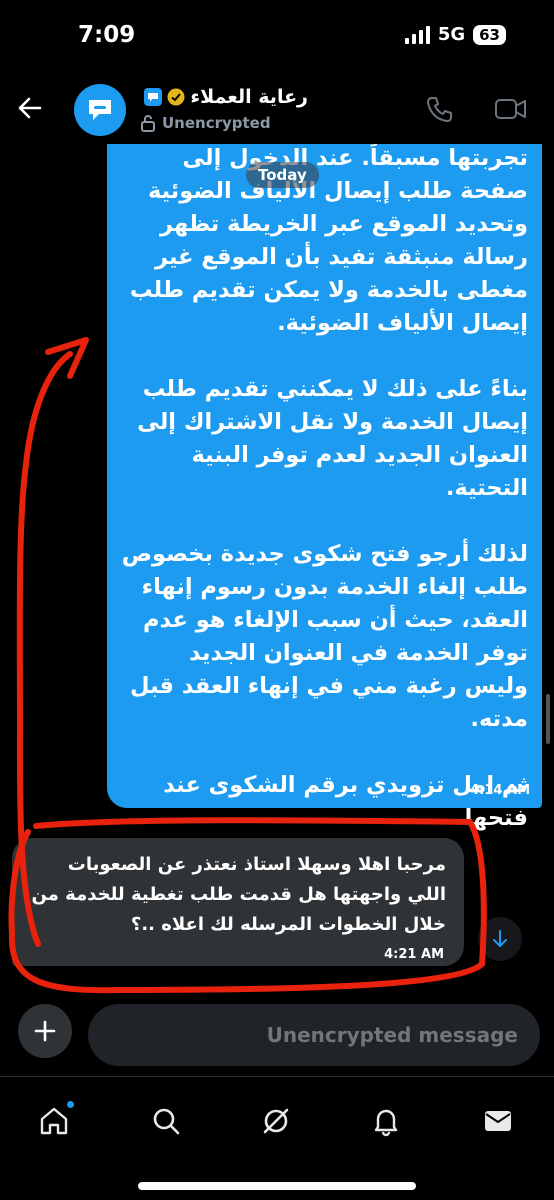  I want to click on back-button, so click(30, 108).